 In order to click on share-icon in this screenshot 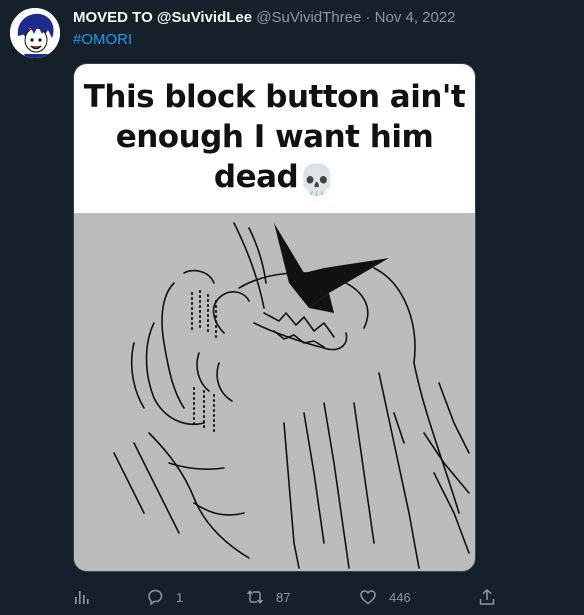, I will do `click(487, 597)`.